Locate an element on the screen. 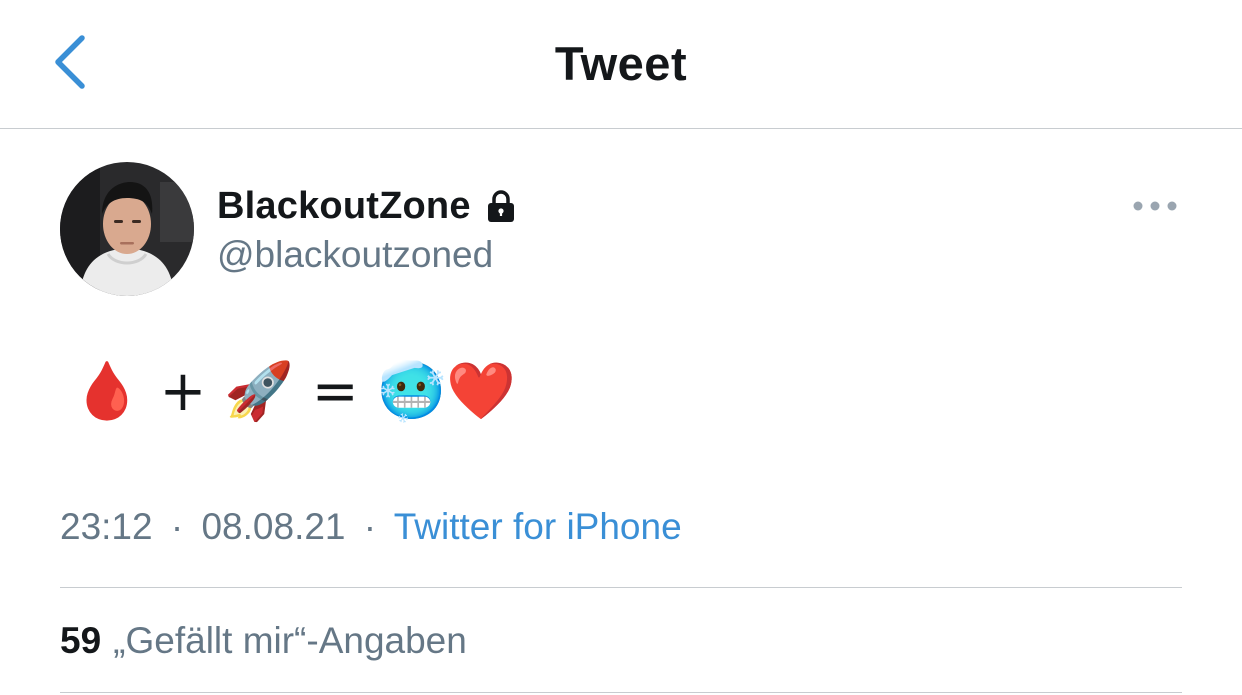 The image size is (1242, 695). likes-count-row: 59 „Gefällt mir“-Angaben is located at coordinates (263, 641).